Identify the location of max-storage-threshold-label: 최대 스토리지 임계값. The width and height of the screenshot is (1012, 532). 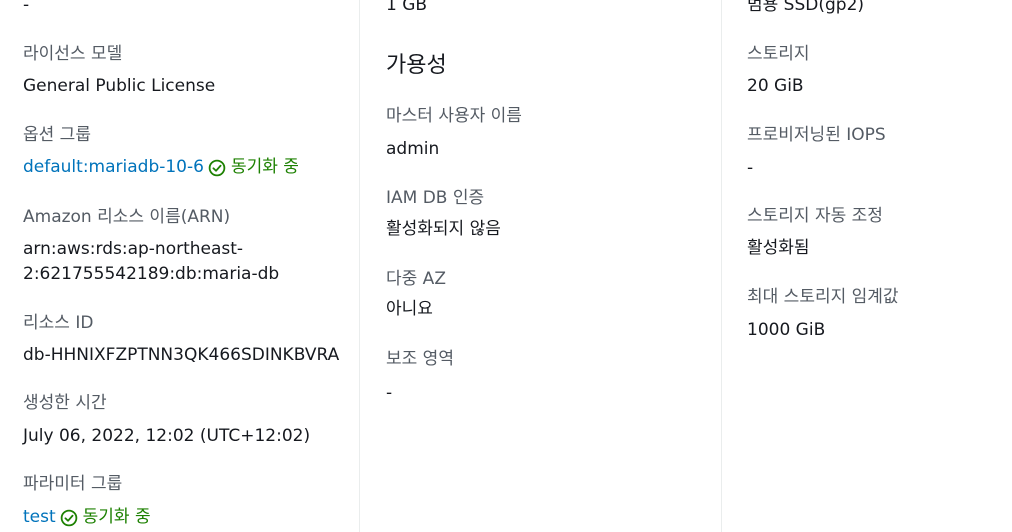
(823, 297).